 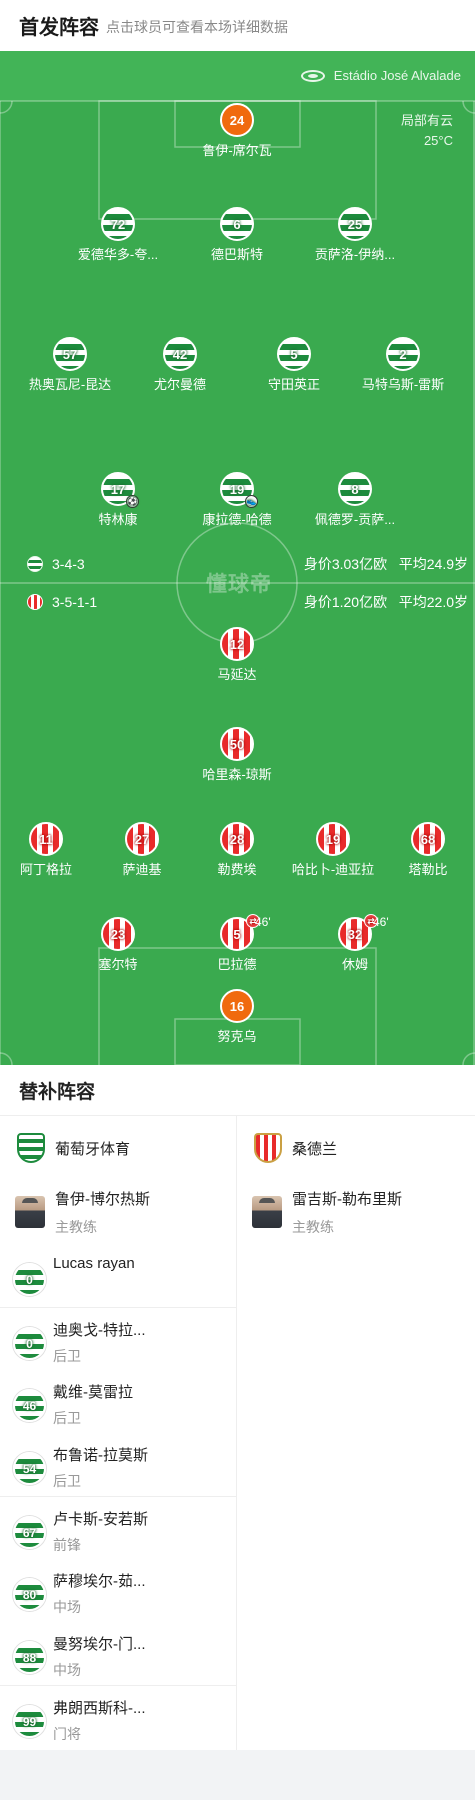 I want to click on player-marker: 32 ⇄ 46' 休姆, so click(x=355, y=943).